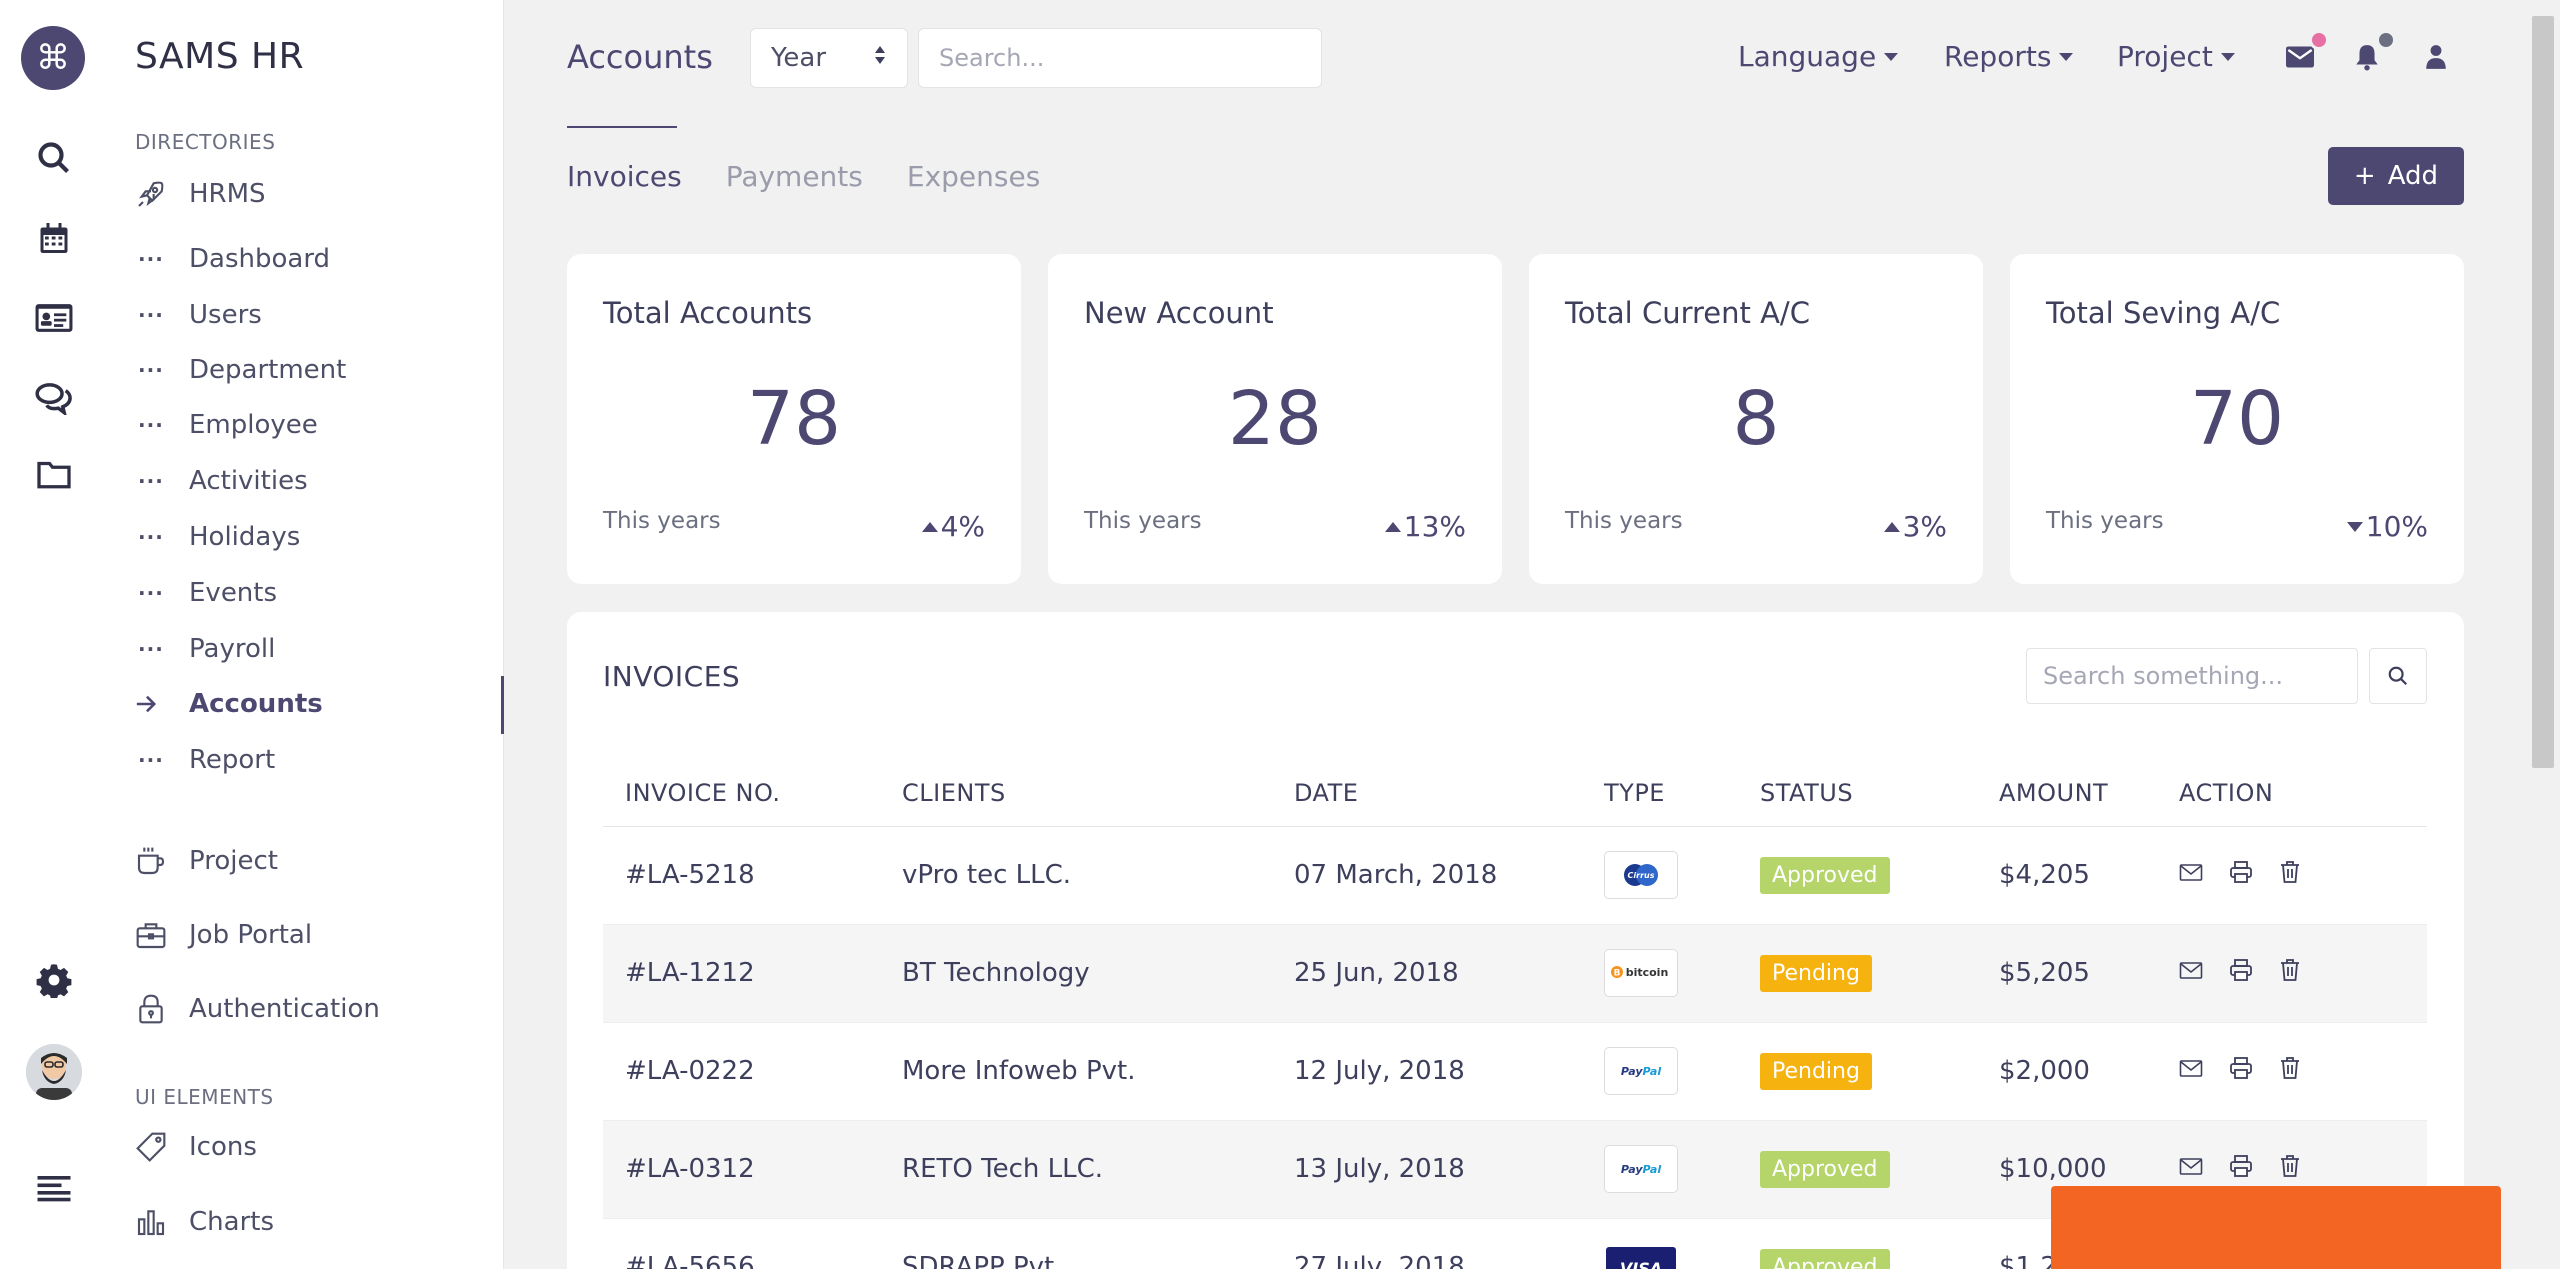 Image resolution: width=2560 pixels, height=1269 pixels. I want to click on sidebar-item-project: Project, so click(319, 861).